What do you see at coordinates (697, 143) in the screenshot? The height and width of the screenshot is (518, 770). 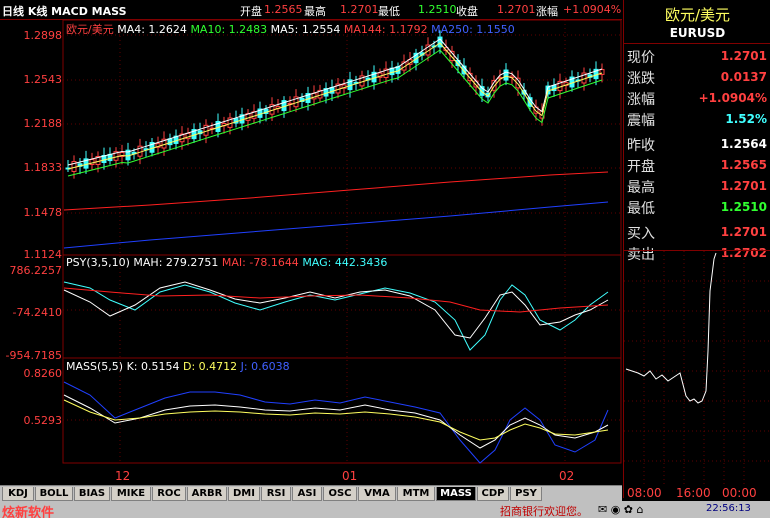 I see `sidebar-row: 昨收 1.2564` at bounding box center [697, 143].